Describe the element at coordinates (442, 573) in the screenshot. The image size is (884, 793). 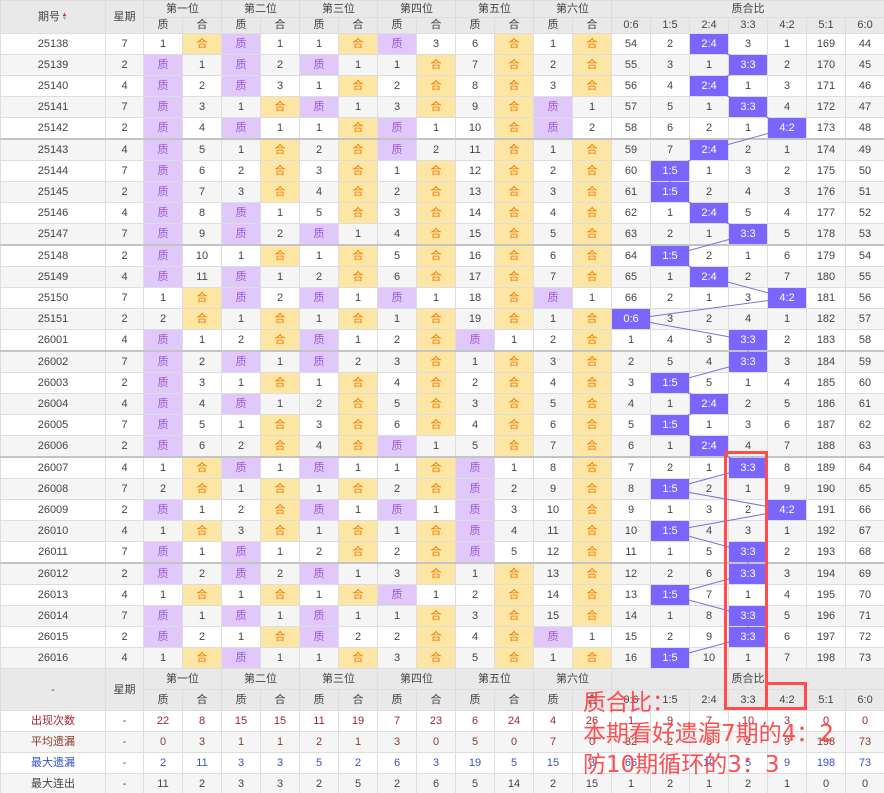
I see `table-row: 26012 2 质 2 质 2 质 1 3 合 1 合 13 合 12 2 6 3:3 3 194 69` at that location.